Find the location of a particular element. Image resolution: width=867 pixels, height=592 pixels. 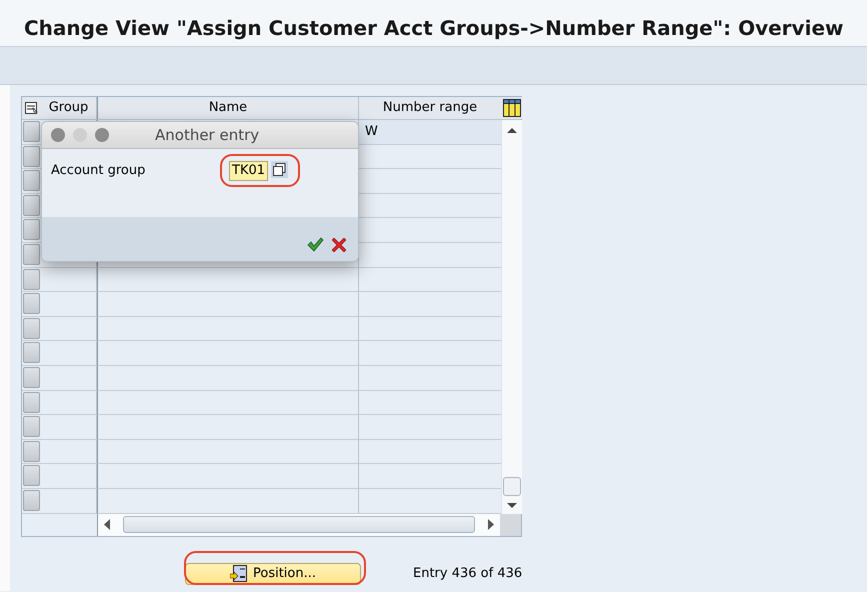

scrollbar-thumb is located at coordinates (512, 486).